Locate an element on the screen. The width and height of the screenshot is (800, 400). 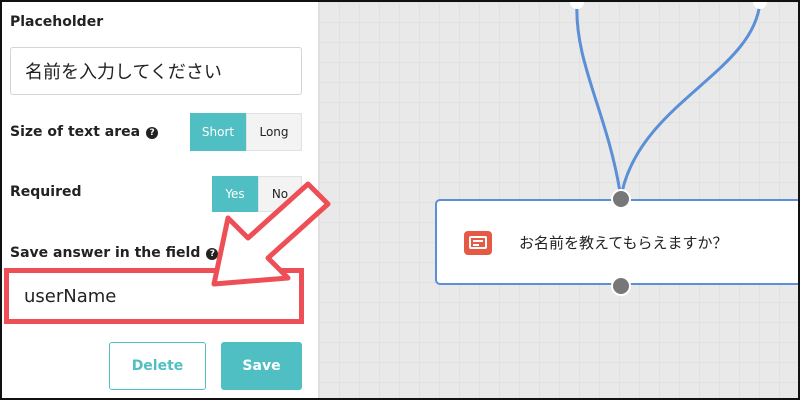
annotation-arrow-icon is located at coordinates (271, 234).